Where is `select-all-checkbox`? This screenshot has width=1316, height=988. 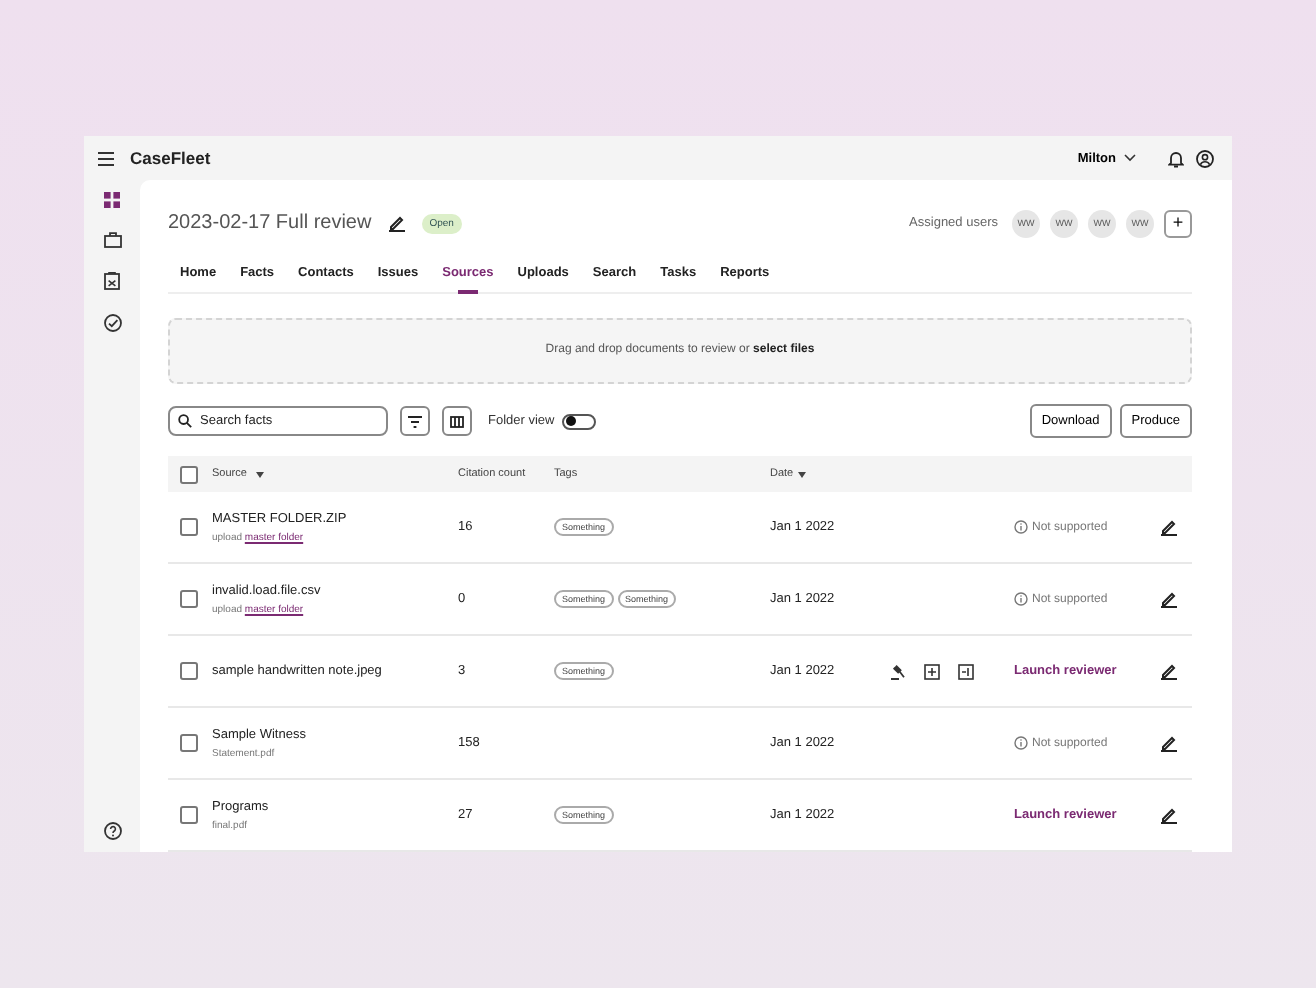
select-all-checkbox is located at coordinates (189, 474).